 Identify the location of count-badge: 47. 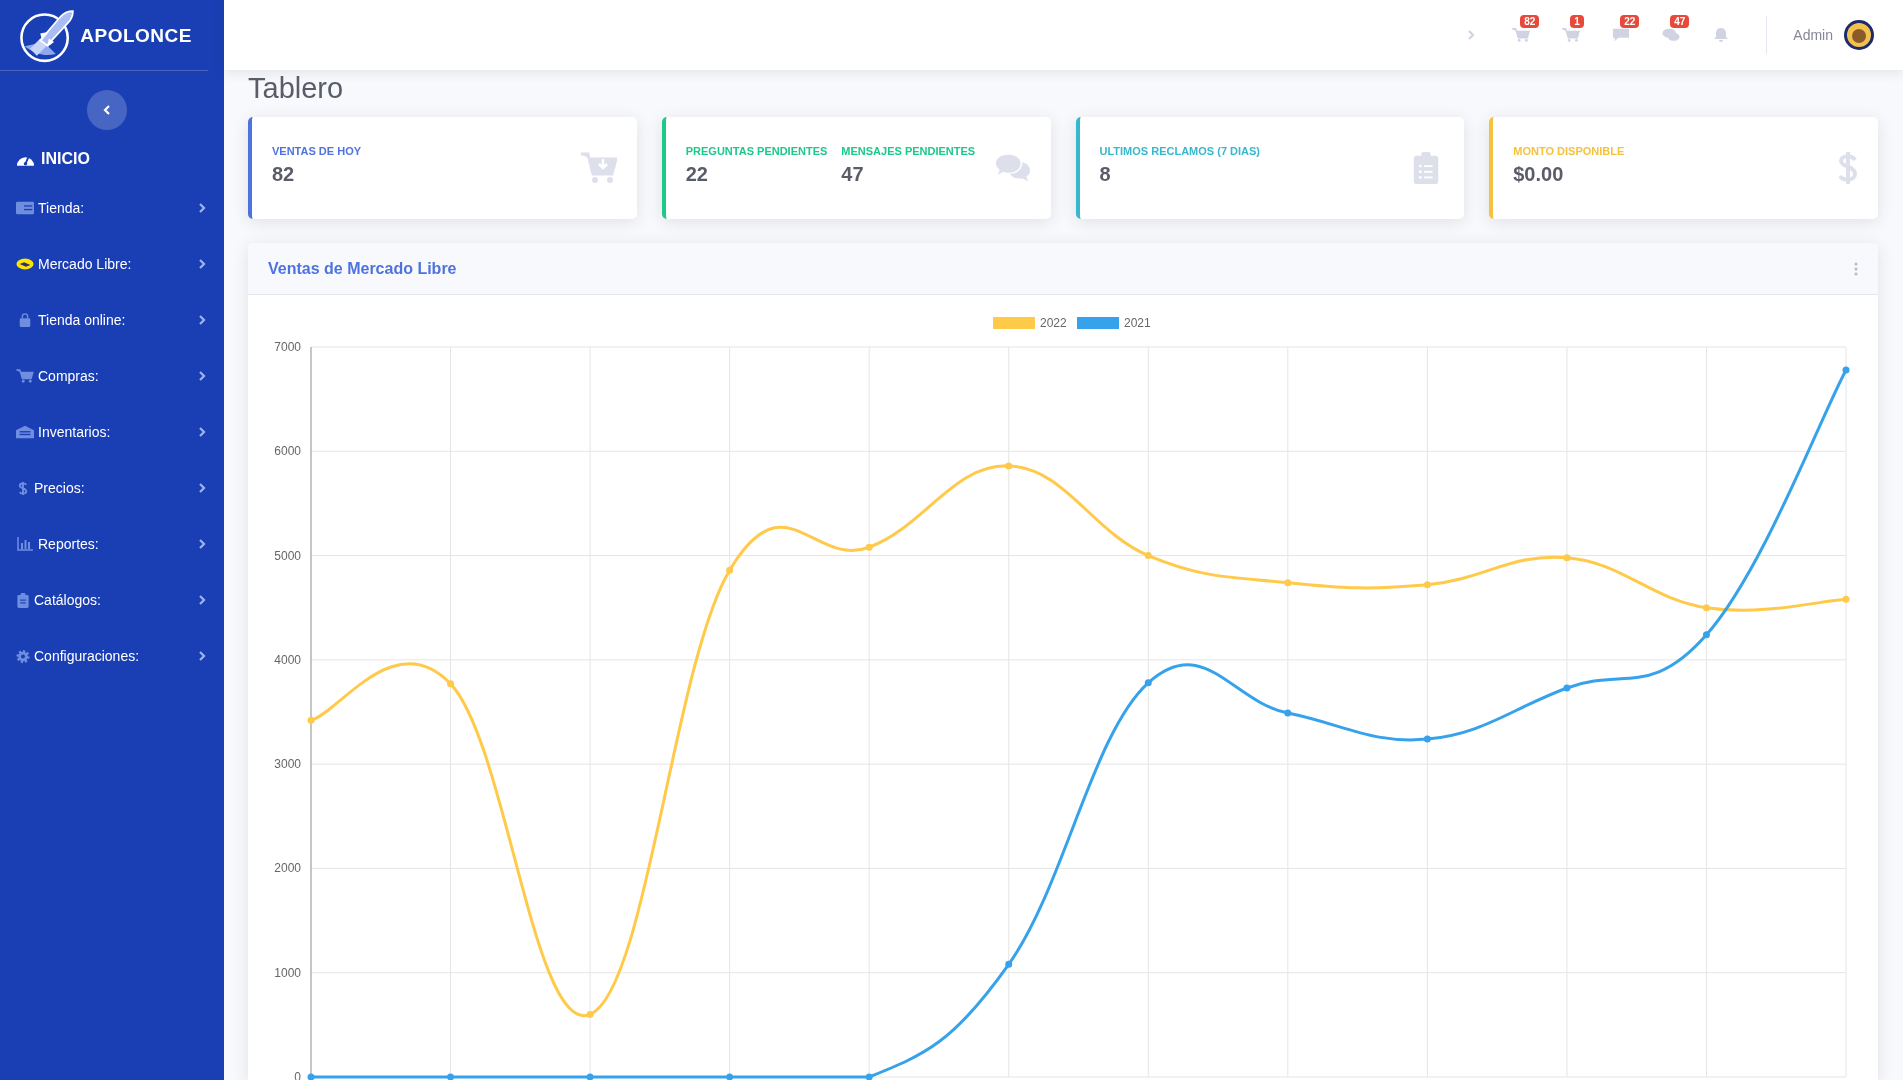
(1680, 21).